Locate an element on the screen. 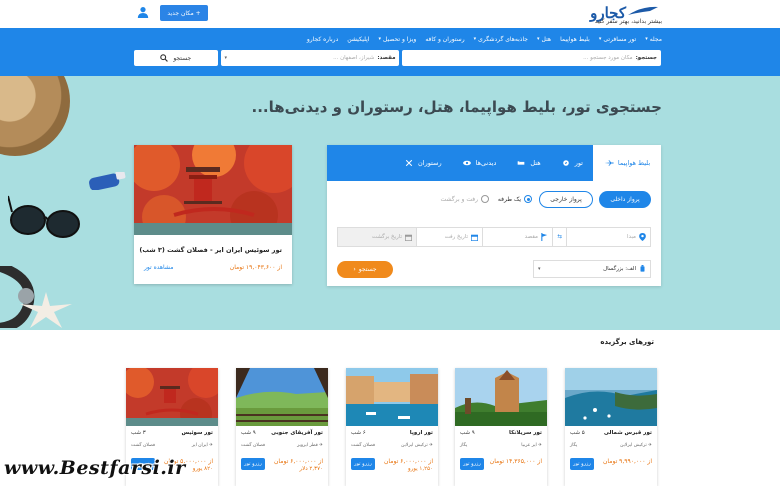 This screenshot has width=780, height=486. tour-agency: فصلان گشت is located at coordinates (143, 445).